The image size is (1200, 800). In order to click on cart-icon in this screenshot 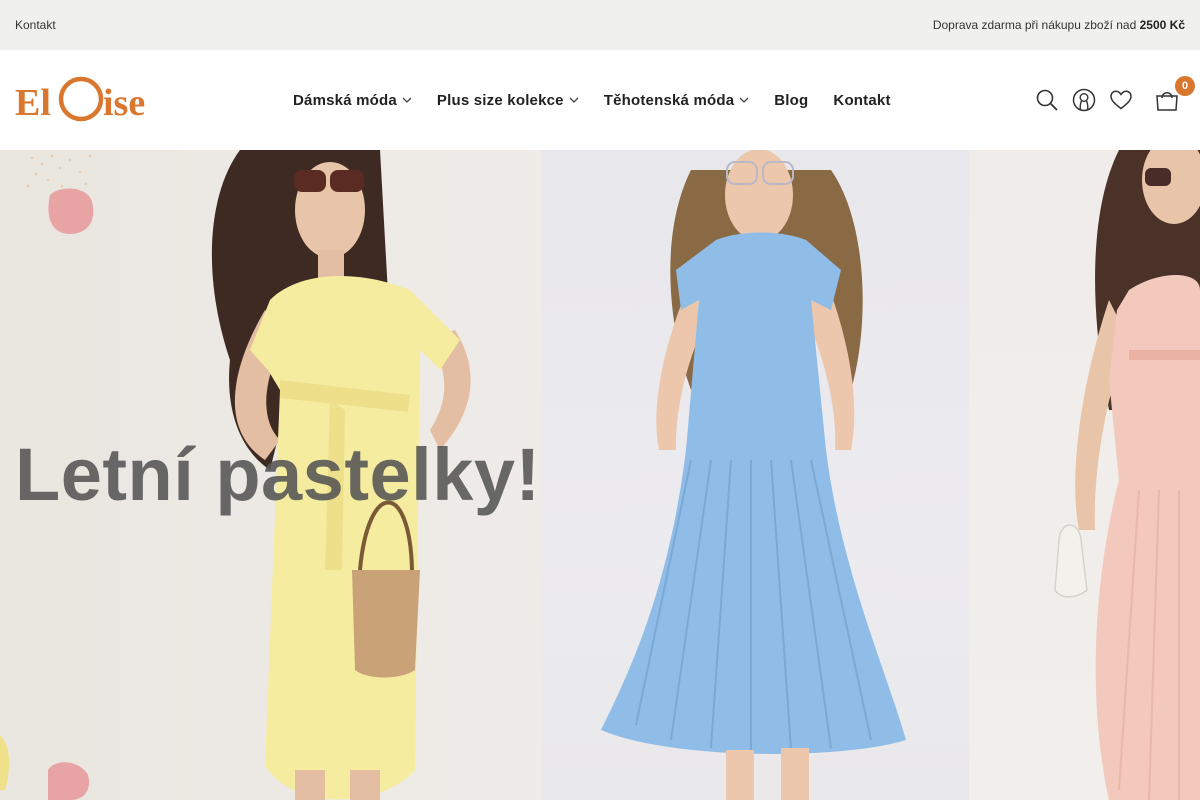, I will do `click(1167, 101)`.